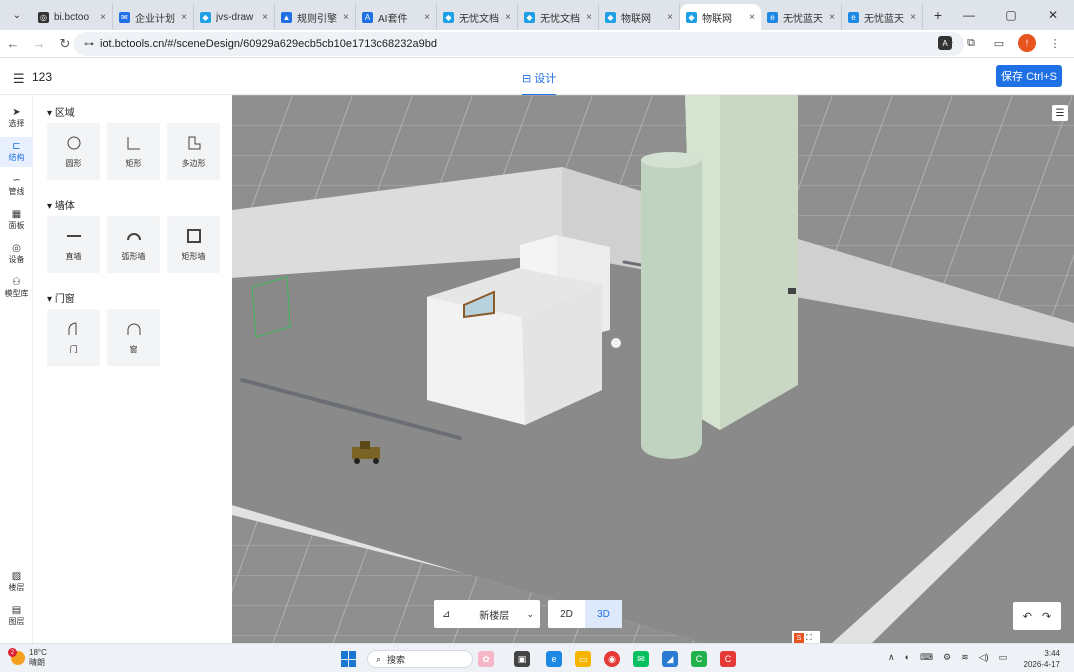 The height and width of the screenshot is (672, 1074). I want to click on mode-2d-button: 2D, so click(566, 614).